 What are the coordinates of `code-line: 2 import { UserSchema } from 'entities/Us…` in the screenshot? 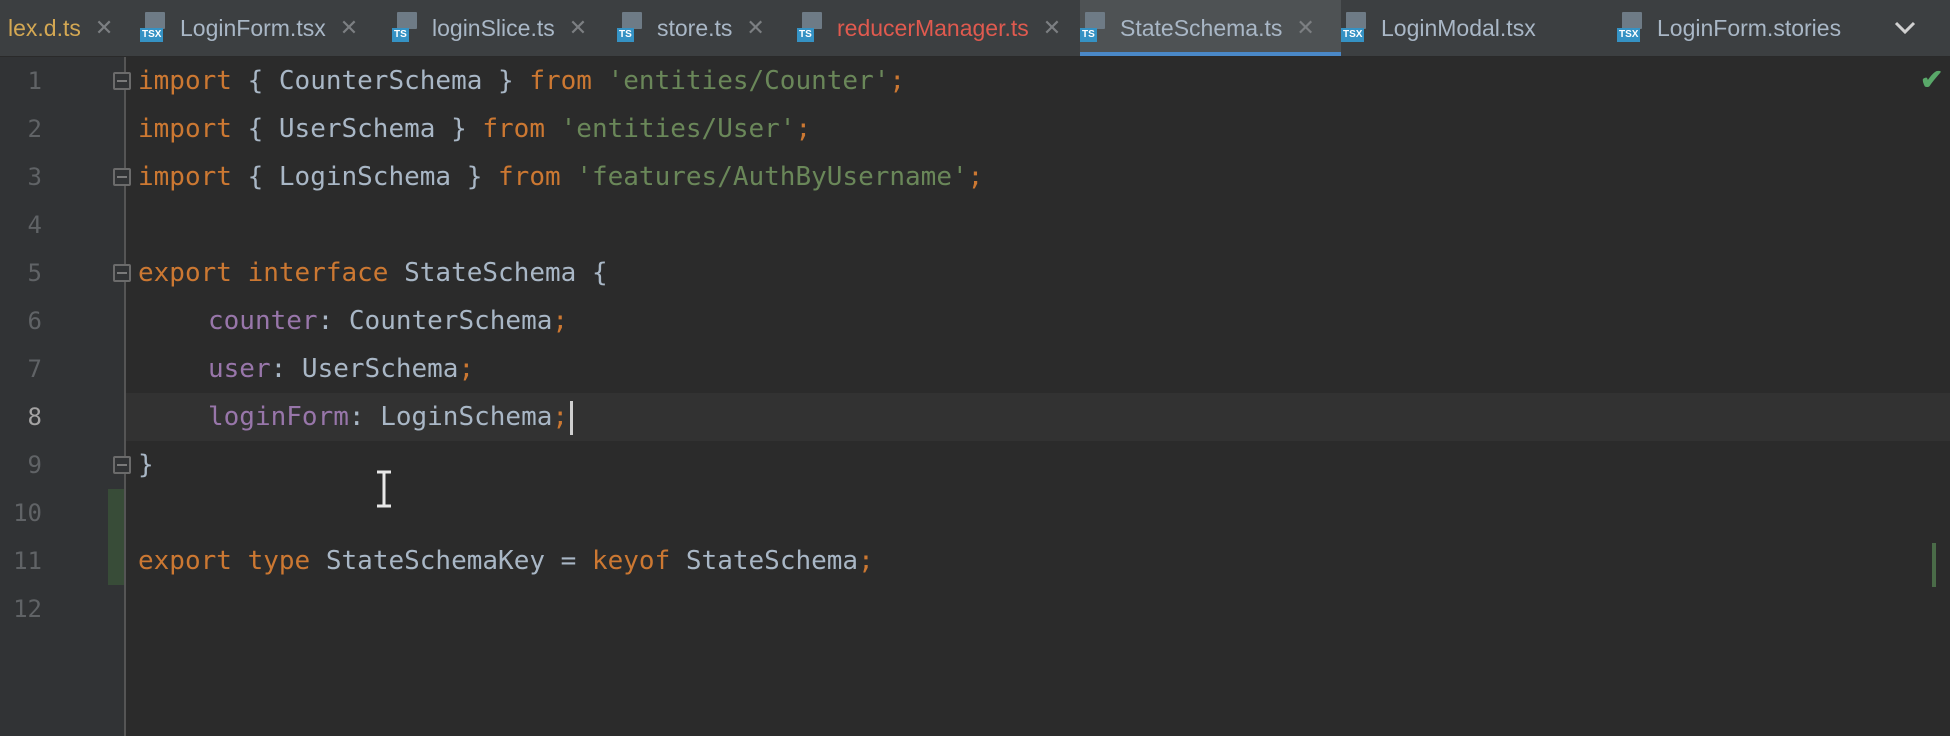 It's located at (975, 129).